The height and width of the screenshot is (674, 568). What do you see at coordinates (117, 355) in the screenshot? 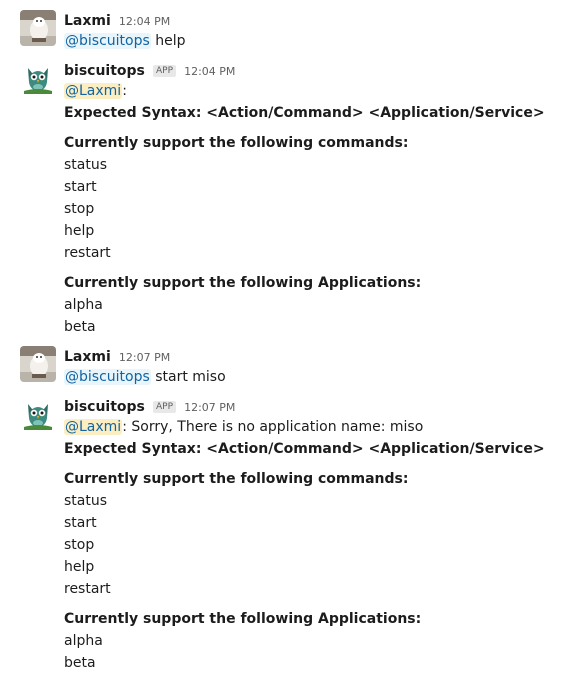
I see `message-header: Laxmi 12:07 PM` at bounding box center [117, 355].